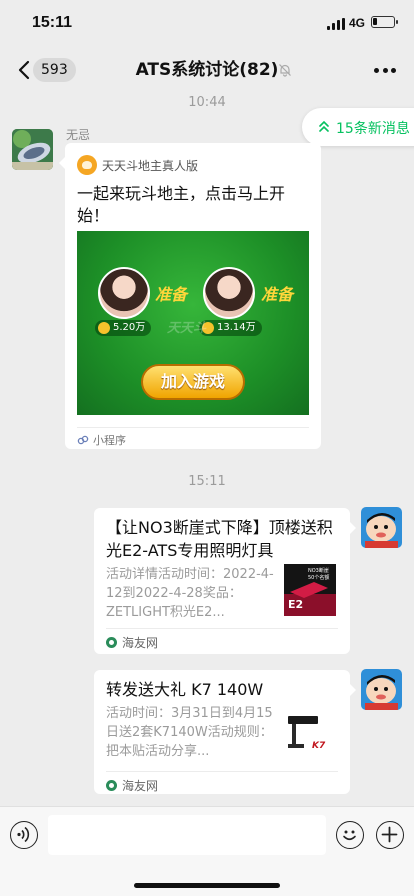 The image size is (414, 896). What do you see at coordinates (104, 328) in the screenshot?
I see `coin-icon` at bounding box center [104, 328].